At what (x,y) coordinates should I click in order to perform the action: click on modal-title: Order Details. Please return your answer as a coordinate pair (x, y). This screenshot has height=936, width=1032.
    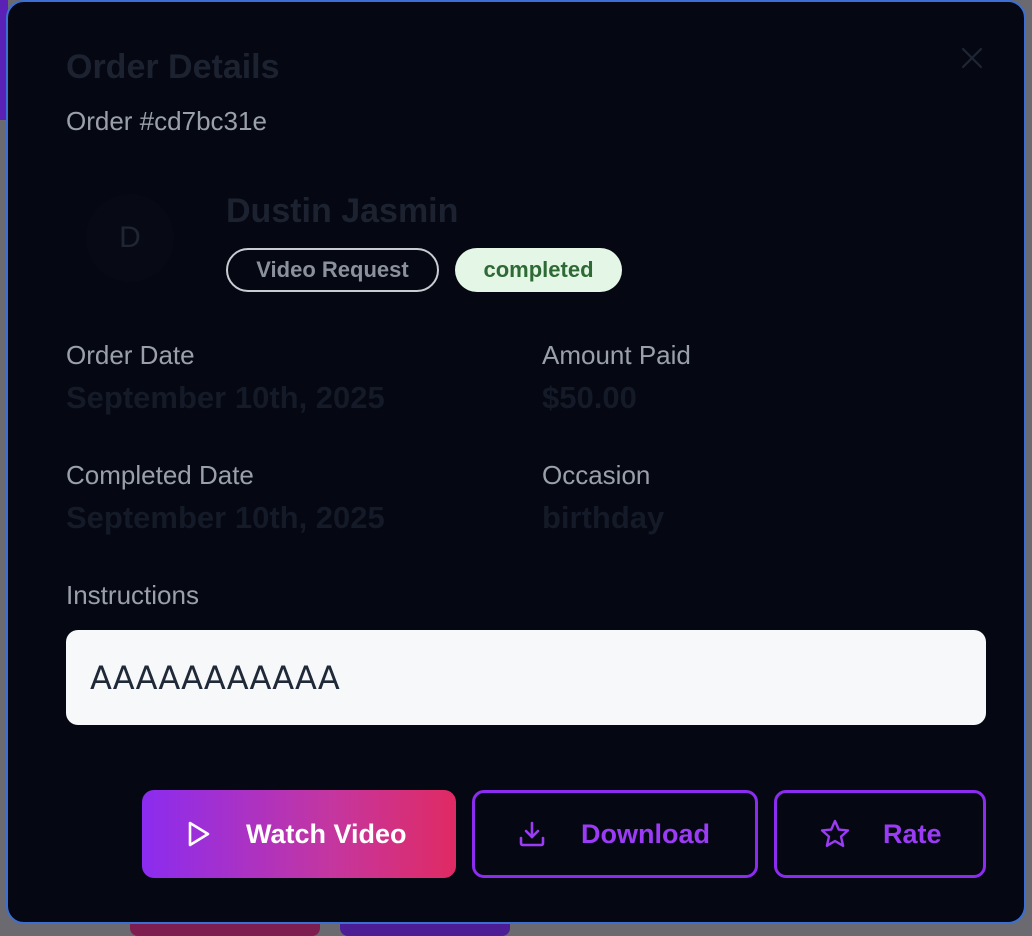
    Looking at the image, I should click on (173, 67).